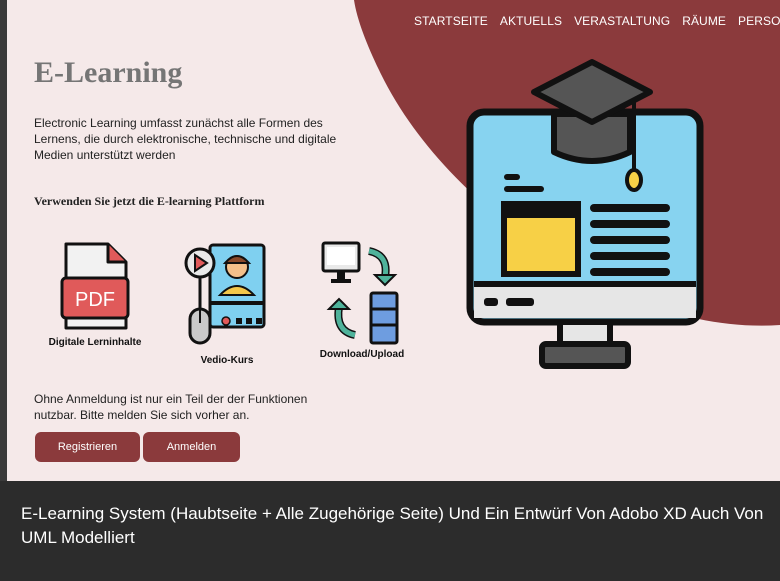  What do you see at coordinates (95, 286) in the screenshot?
I see `pdf-document-icon: PDF` at bounding box center [95, 286].